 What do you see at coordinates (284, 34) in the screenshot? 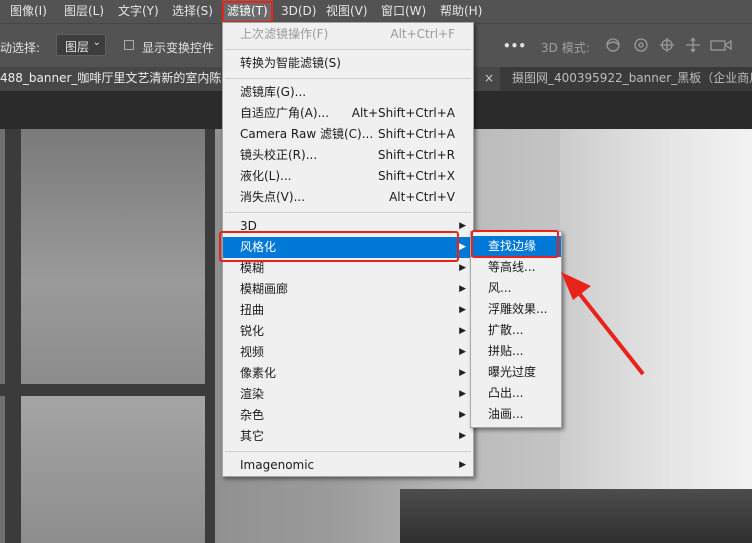
I see `menu-item-label: 上次滤镜操作(F)` at bounding box center [284, 34].